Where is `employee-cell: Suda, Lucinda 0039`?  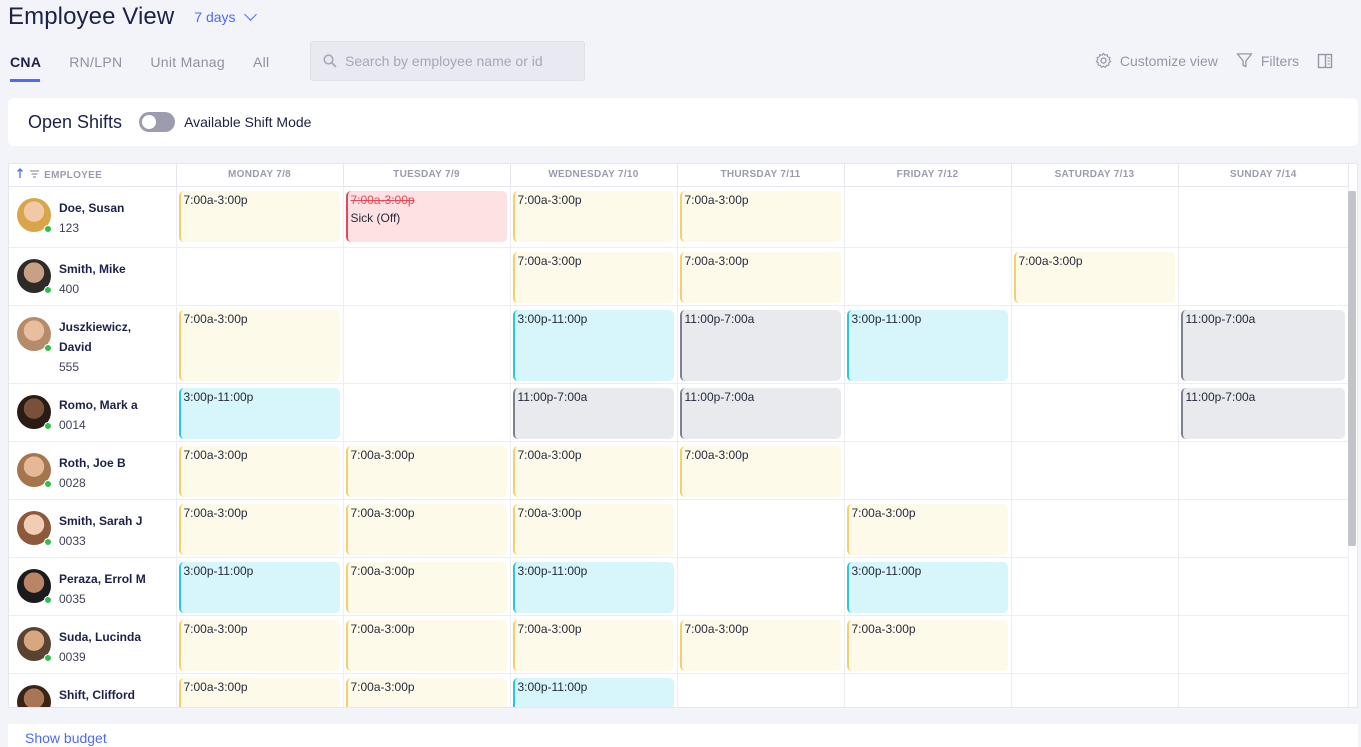
employee-cell: Suda, Lucinda 0039 is located at coordinates (93, 644).